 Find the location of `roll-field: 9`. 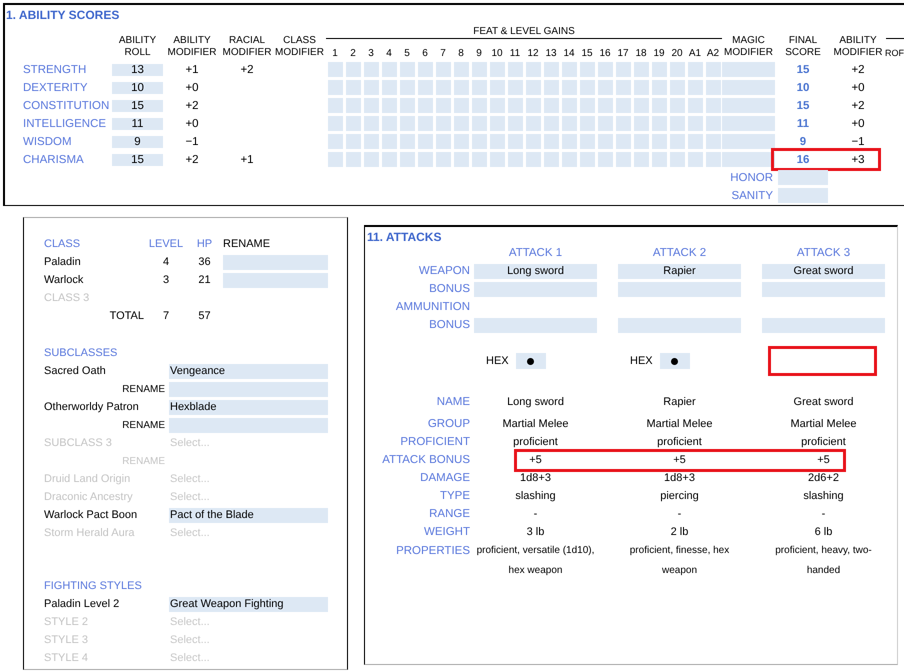

roll-field: 9 is located at coordinates (137, 142).